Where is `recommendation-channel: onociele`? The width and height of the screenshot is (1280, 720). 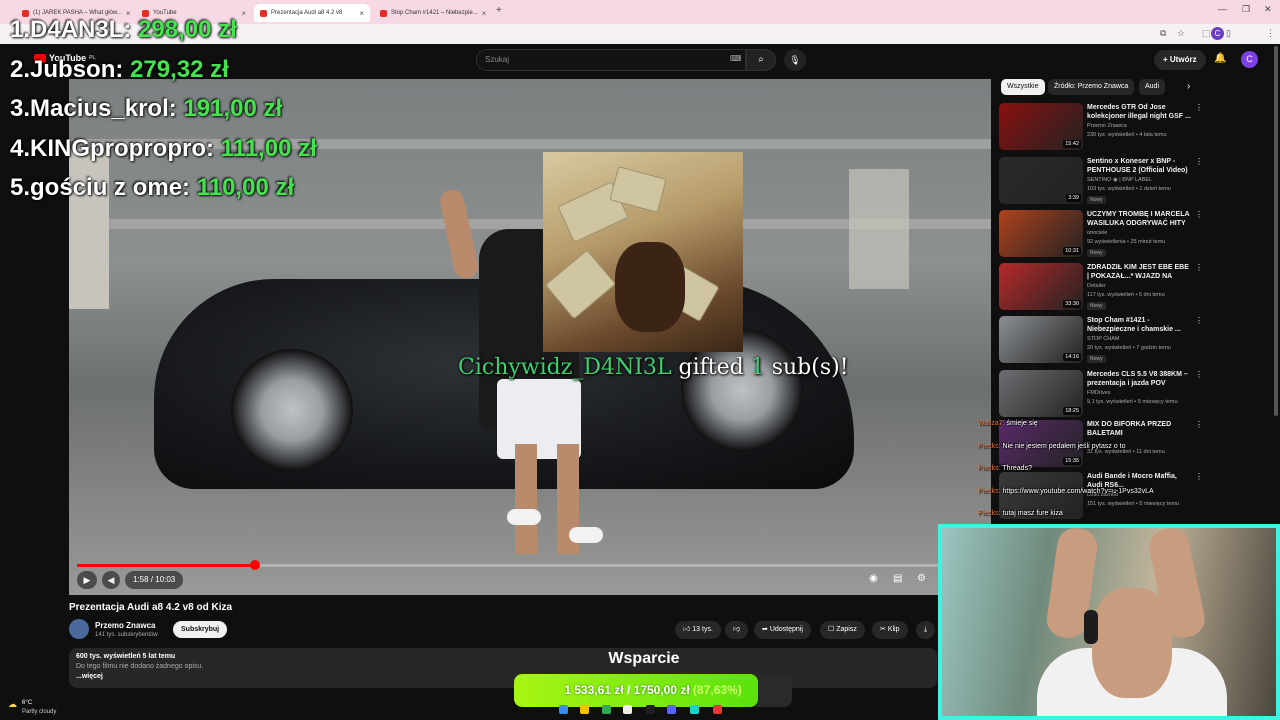
recommendation-channel: onociele is located at coordinates (1097, 233).